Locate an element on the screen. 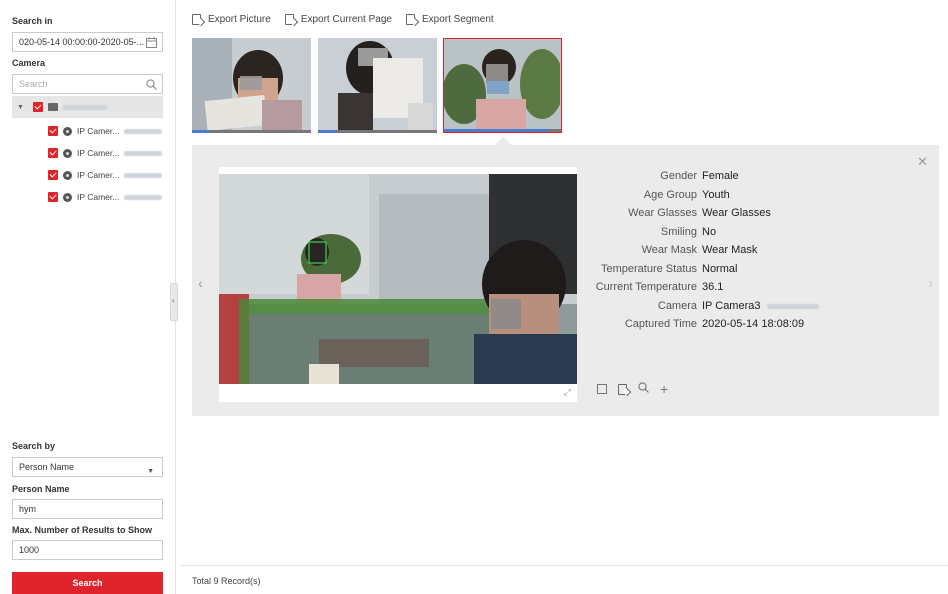 Image resolution: width=948 pixels, height=594 pixels. attr-value: 36.1 is located at coordinates (713, 287).